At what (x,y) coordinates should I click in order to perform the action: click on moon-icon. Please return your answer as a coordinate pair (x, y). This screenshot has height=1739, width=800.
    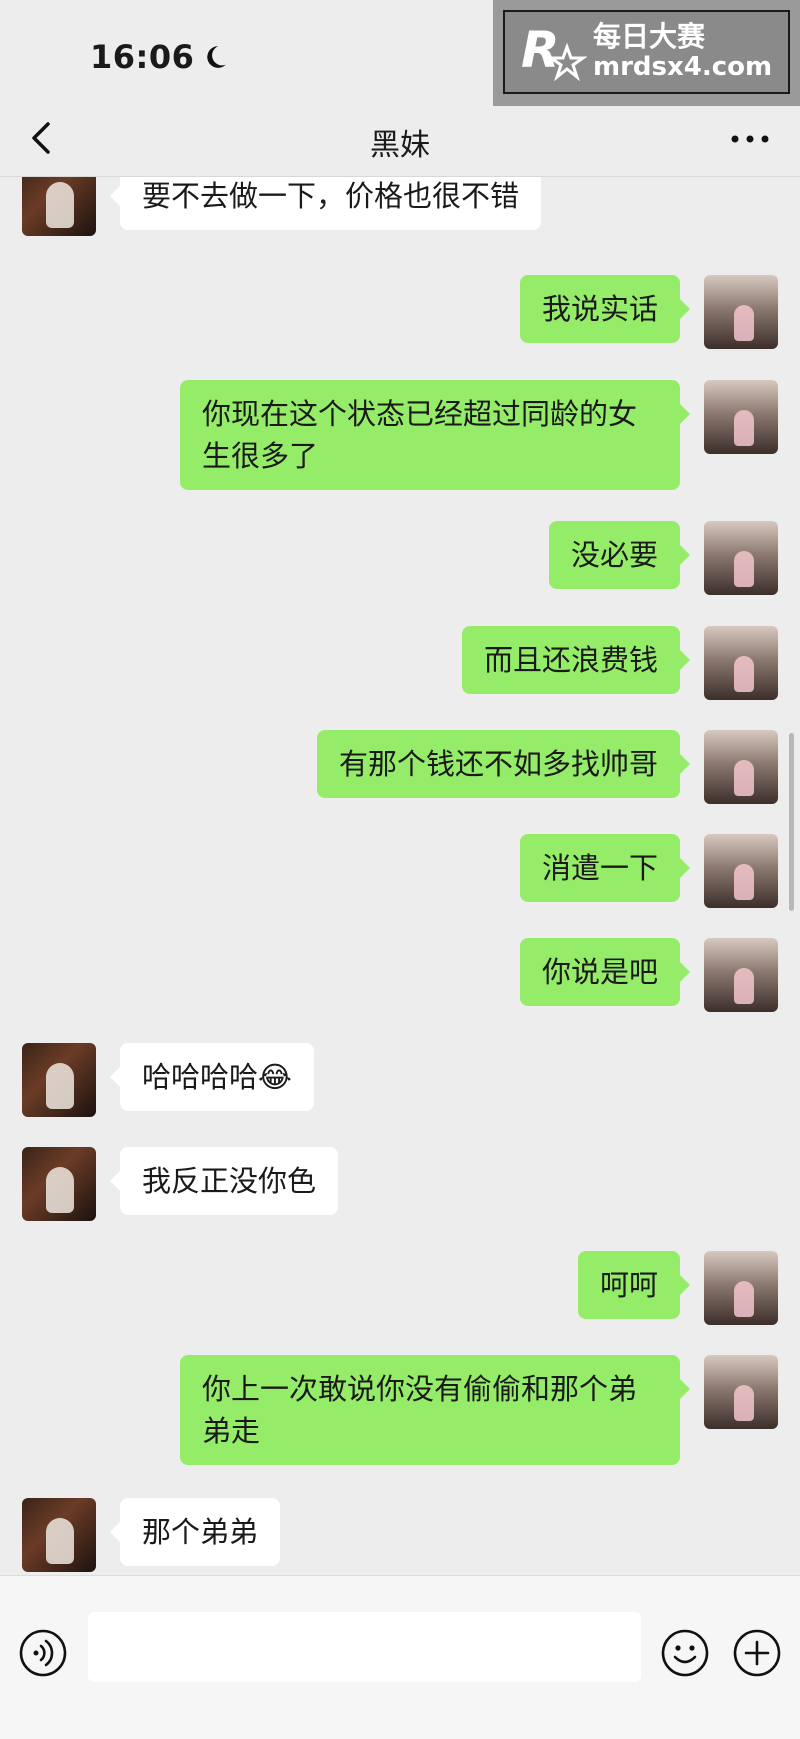
    Looking at the image, I should click on (217, 57).